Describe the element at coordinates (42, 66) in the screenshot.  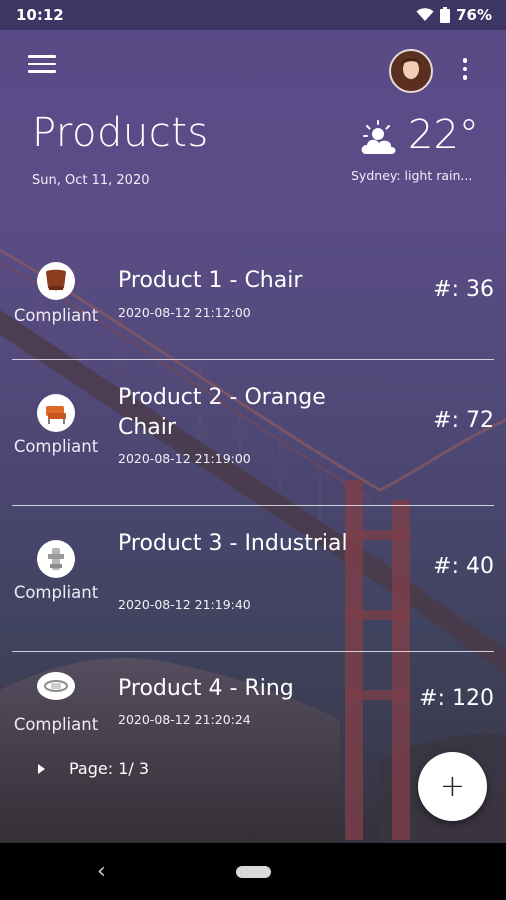
I see `menu-icon` at that location.